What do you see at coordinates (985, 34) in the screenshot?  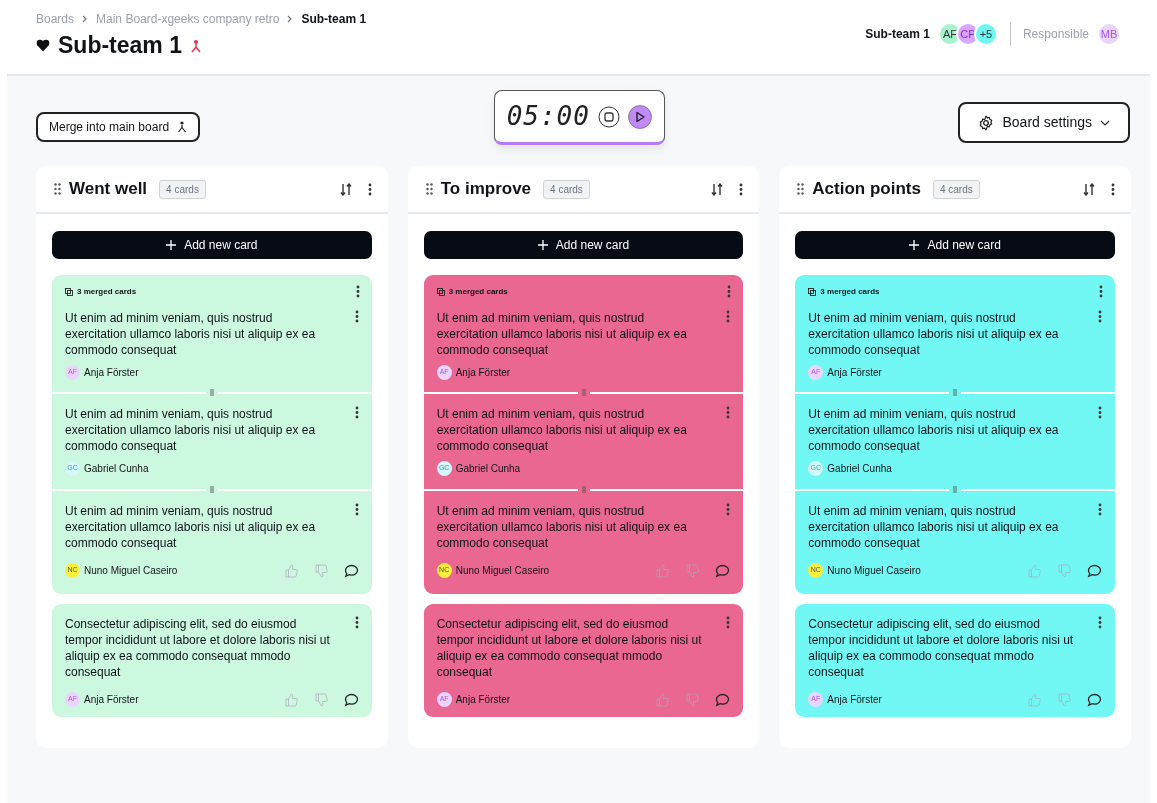 I see `member-avatar: +5` at bounding box center [985, 34].